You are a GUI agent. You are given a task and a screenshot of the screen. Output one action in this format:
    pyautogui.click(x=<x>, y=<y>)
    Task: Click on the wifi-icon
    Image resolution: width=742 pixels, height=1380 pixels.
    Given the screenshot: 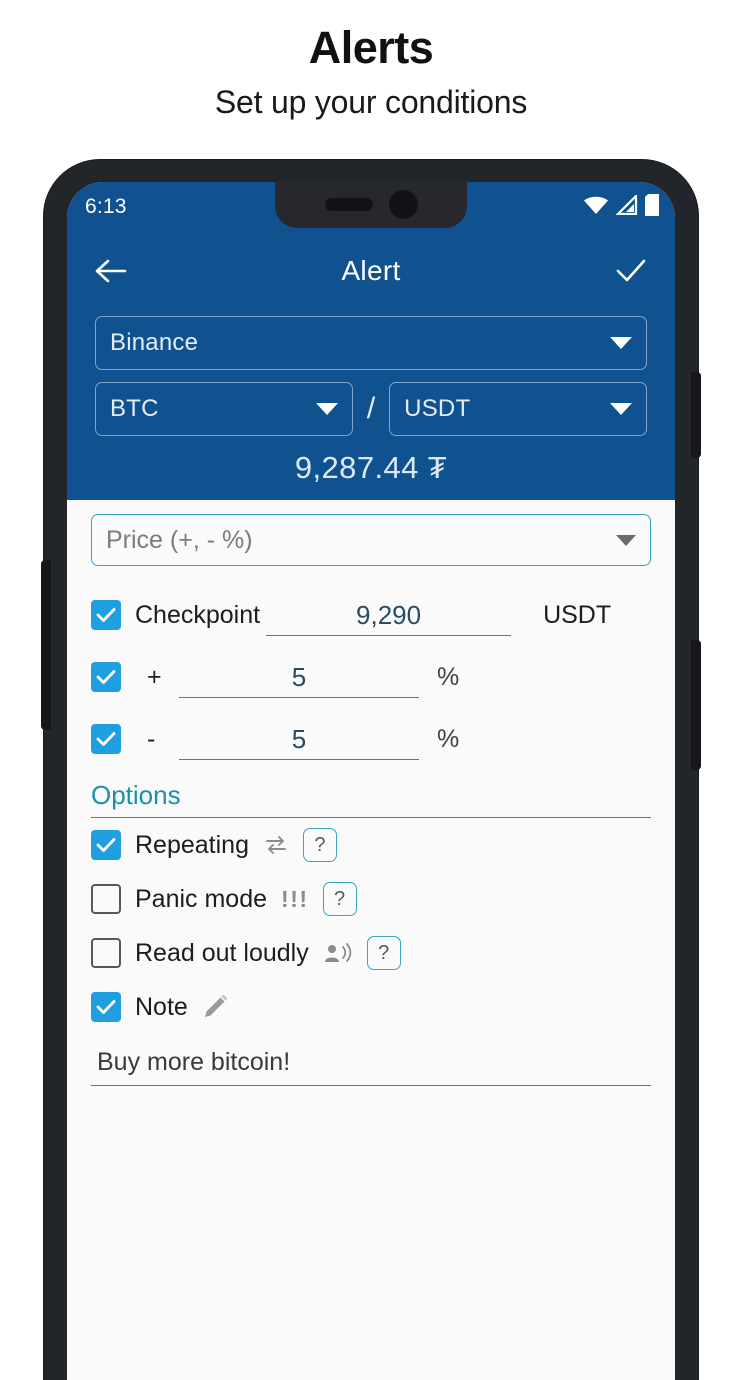 What is the action you would take?
    pyautogui.click(x=596, y=207)
    